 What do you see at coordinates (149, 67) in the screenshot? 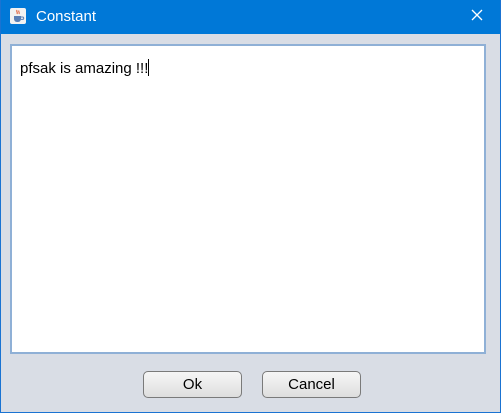
I see `text-caret` at bounding box center [149, 67].